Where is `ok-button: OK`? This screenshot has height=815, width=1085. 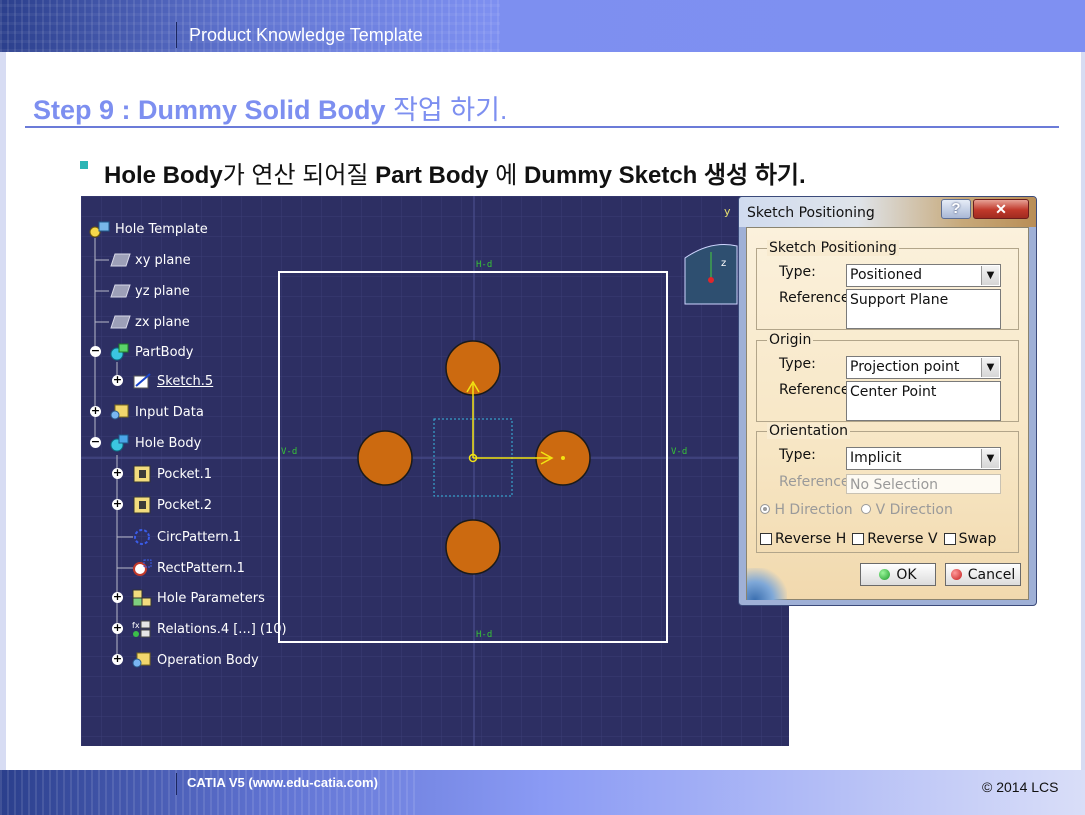
ok-button: OK is located at coordinates (898, 574).